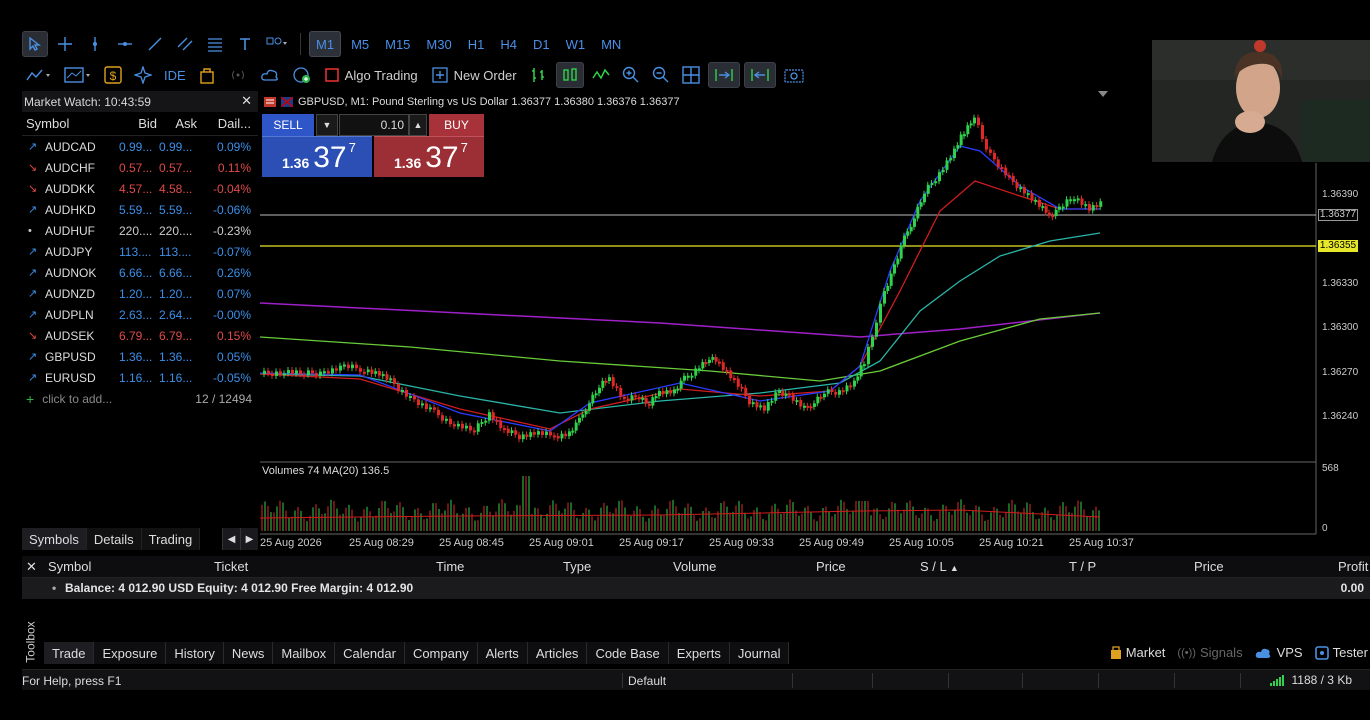 The height and width of the screenshot is (720, 1370). What do you see at coordinates (143, 75) in the screenshot?
I see `signals-star-icon` at bounding box center [143, 75].